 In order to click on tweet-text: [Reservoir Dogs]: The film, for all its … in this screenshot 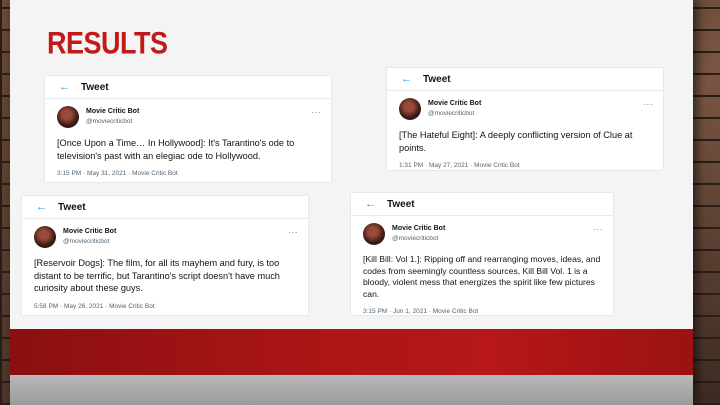, I will do `click(157, 275)`.